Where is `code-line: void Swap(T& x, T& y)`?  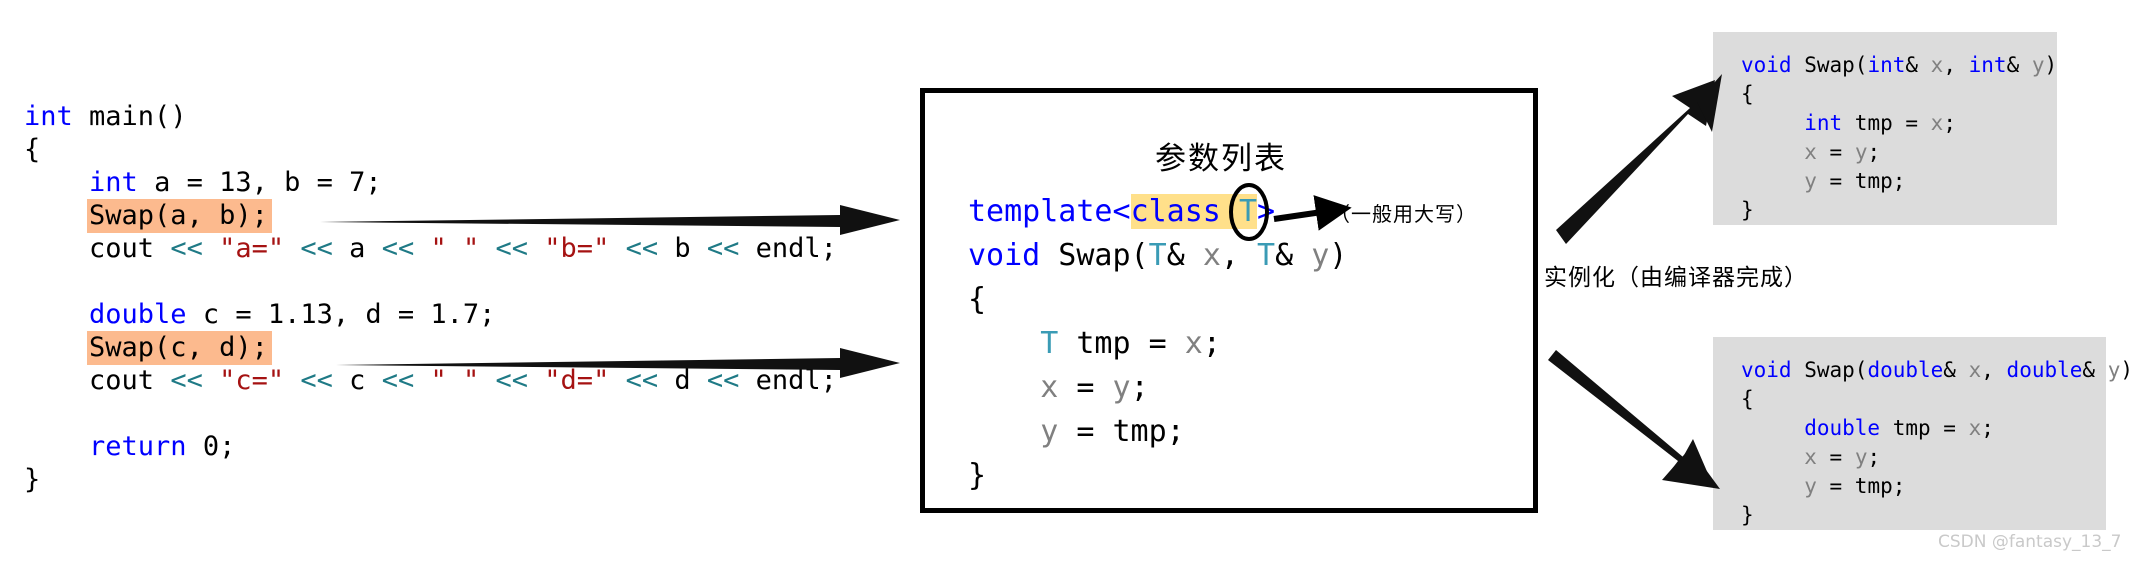 code-line: void Swap(T& x, T& y) is located at coordinates (1158, 255).